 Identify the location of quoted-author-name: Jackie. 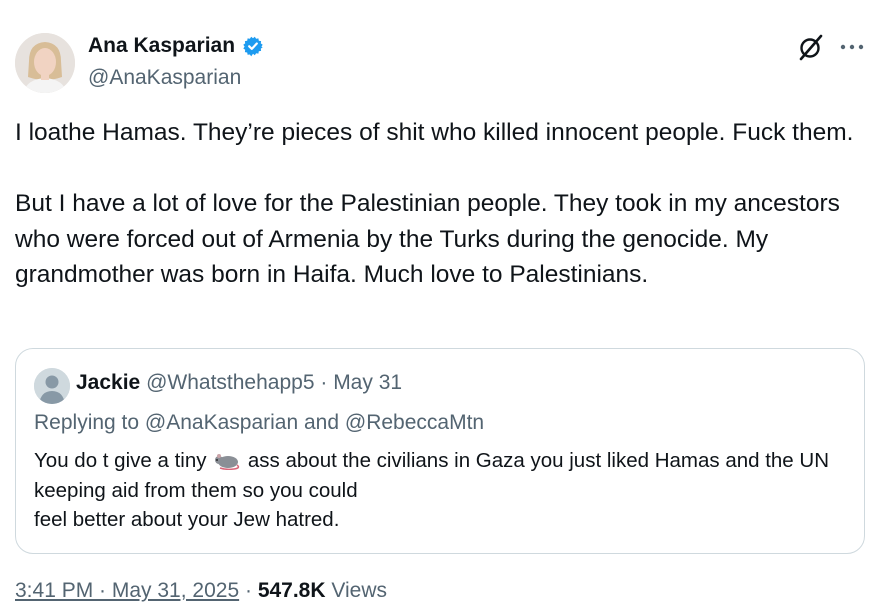
(108, 382).